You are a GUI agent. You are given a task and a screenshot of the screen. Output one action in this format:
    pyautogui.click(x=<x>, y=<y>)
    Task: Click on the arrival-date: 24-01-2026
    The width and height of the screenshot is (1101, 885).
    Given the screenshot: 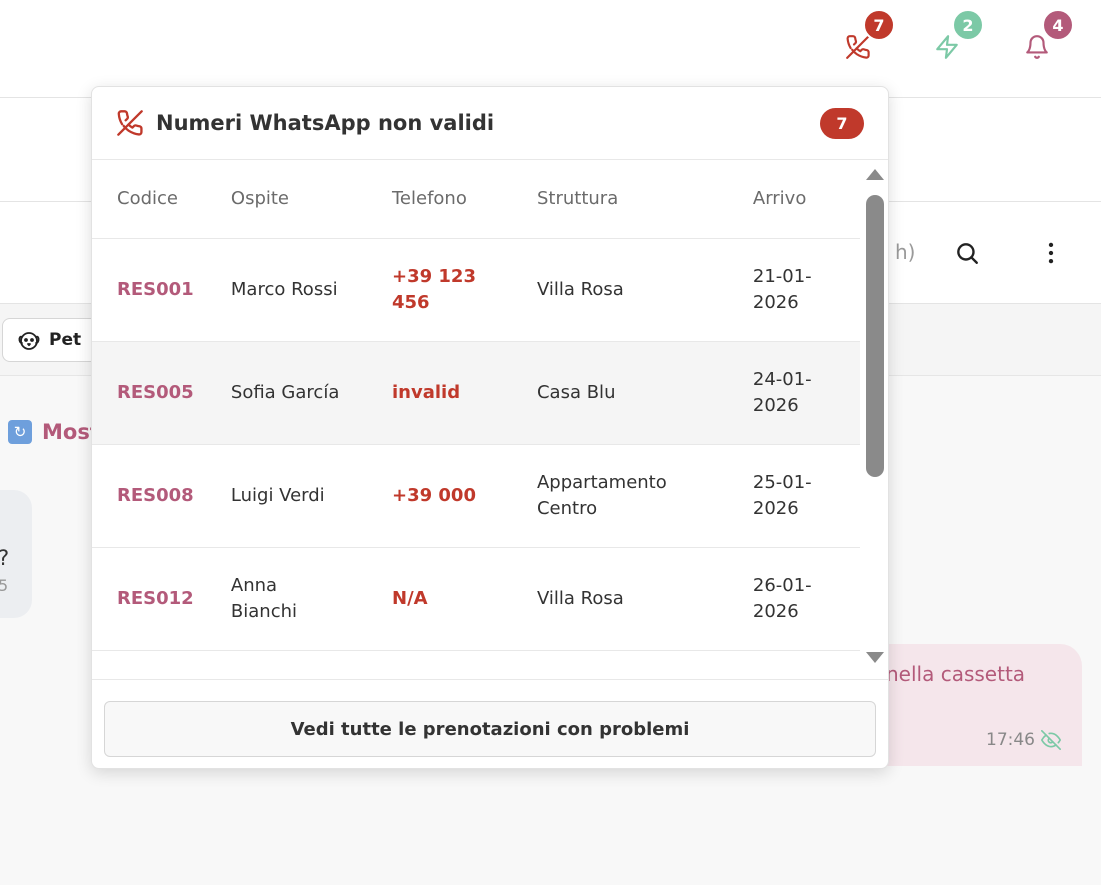 What is the action you would take?
    pyautogui.click(x=793, y=393)
    